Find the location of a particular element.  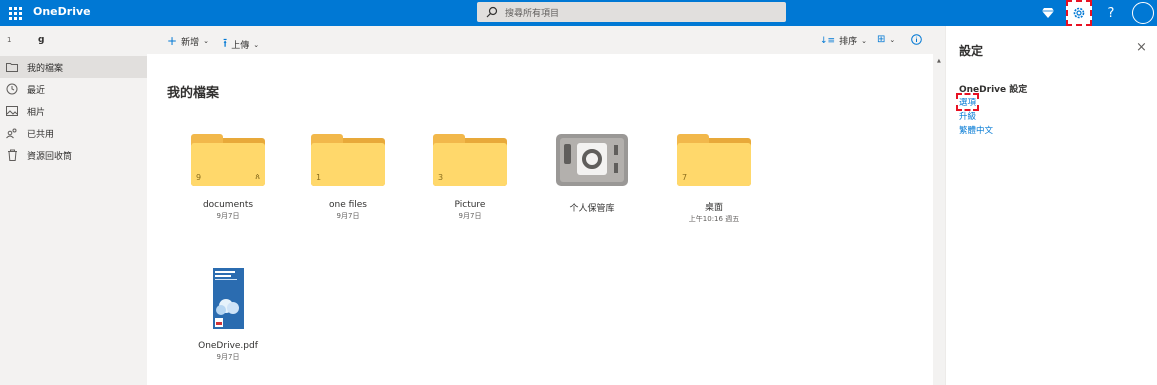

sidebar-item-label: 最近 is located at coordinates (36, 90).